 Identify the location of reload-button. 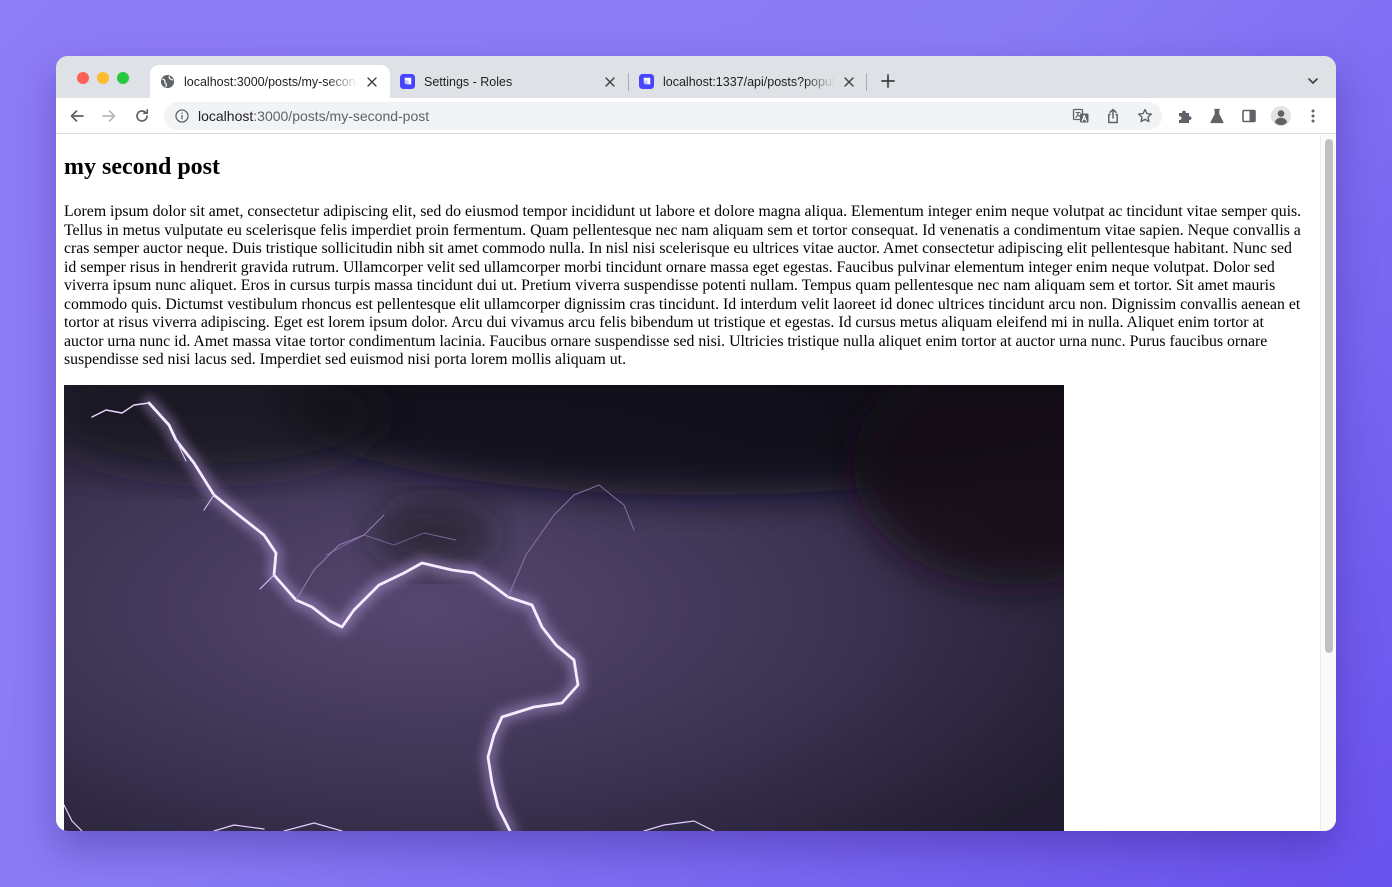
(142, 116).